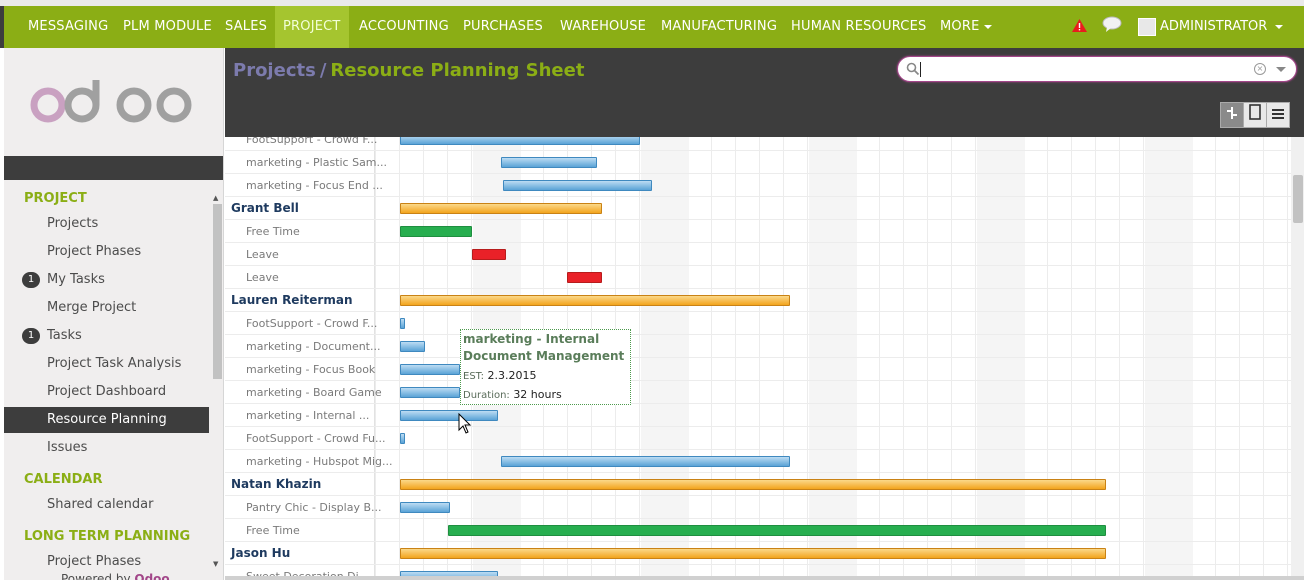 The height and width of the screenshot is (580, 1304). I want to click on clear-search-icon: ×, so click(1260, 69).